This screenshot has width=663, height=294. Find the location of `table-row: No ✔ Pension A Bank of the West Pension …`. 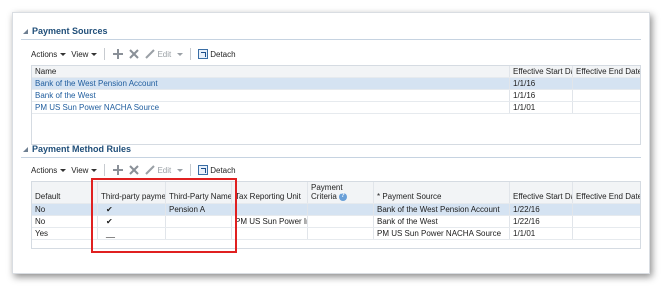

table-row: No ✔ Pension A Bank of the West Pension … is located at coordinates (336, 210).